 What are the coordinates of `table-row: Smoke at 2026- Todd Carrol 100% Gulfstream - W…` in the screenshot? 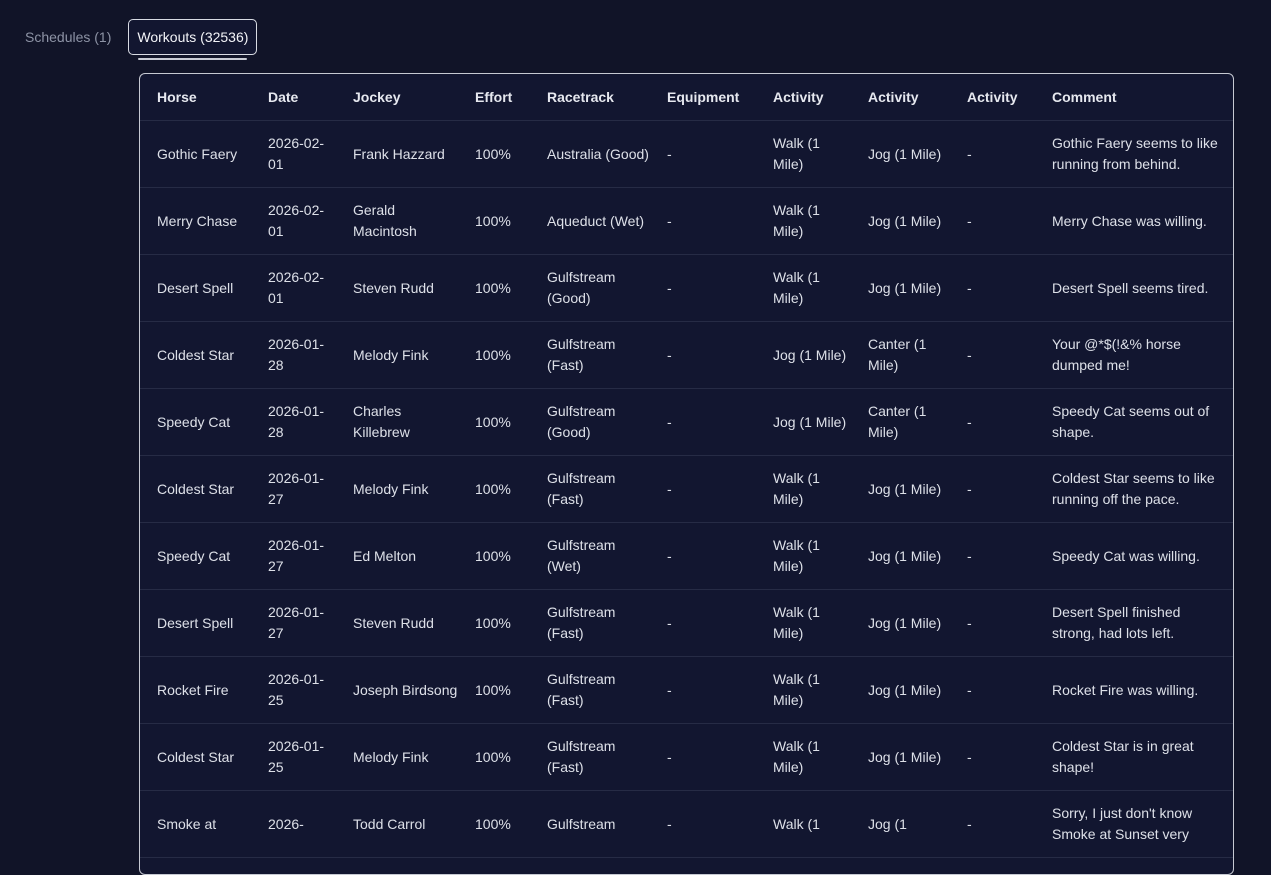 It's located at (686, 824).